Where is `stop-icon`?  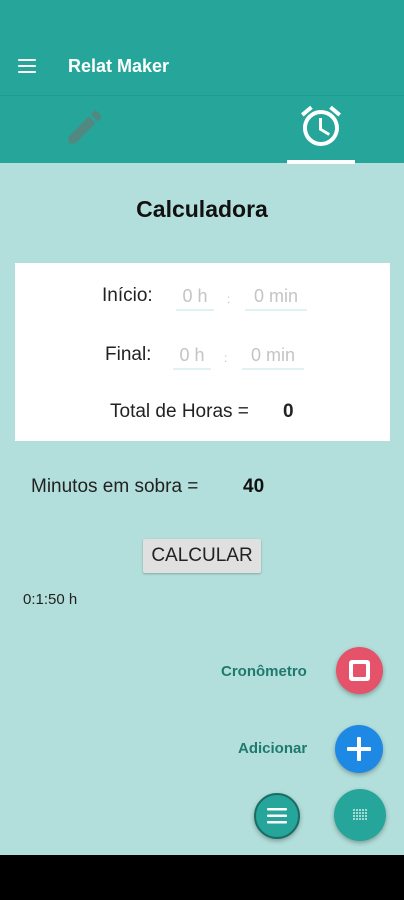
stop-icon is located at coordinates (359, 670).